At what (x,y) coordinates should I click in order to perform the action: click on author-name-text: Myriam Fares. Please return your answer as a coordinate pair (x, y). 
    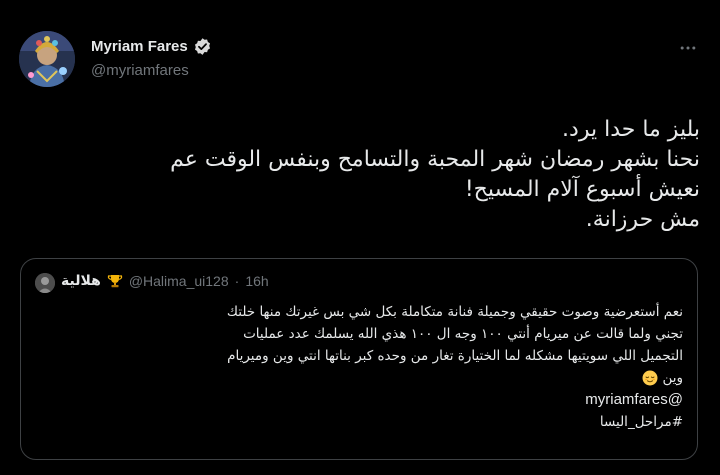
    Looking at the image, I should click on (139, 46).